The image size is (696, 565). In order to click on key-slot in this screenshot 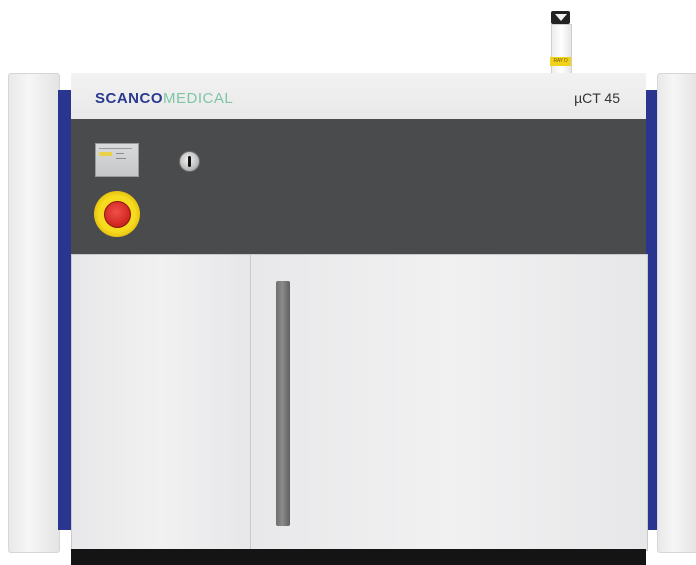, I will do `click(189, 161)`.